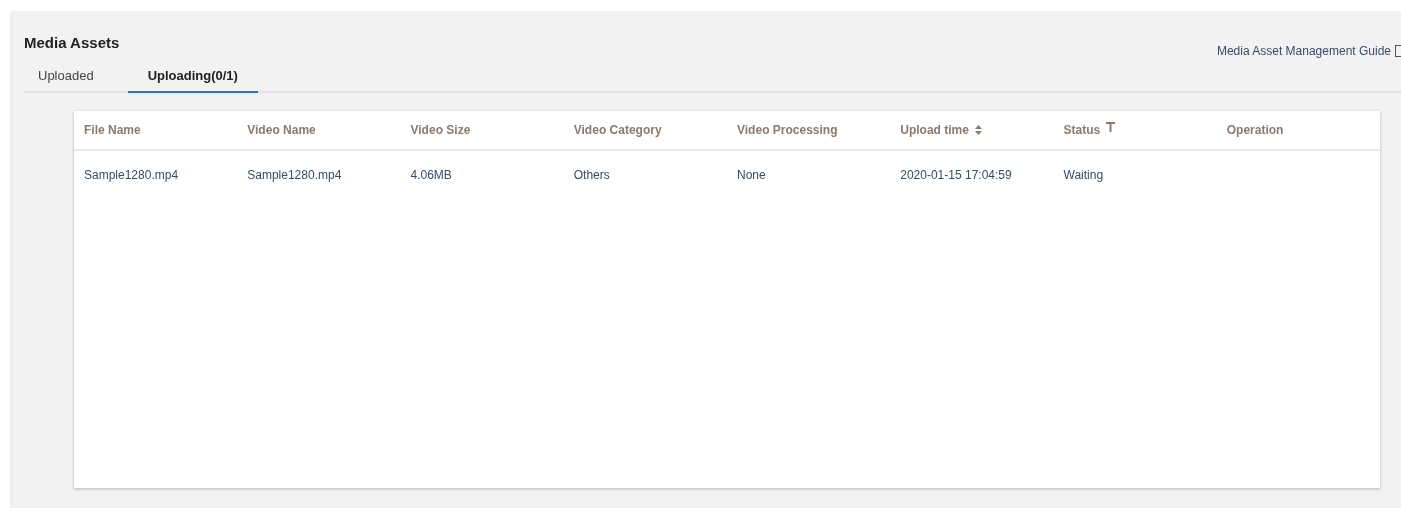 This screenshot has height=508, width=1401. Describe the element at coordinates (956, 175) in the screenshot. I see `table-cell-text: 2020-01-15 17:04:59` at that location.